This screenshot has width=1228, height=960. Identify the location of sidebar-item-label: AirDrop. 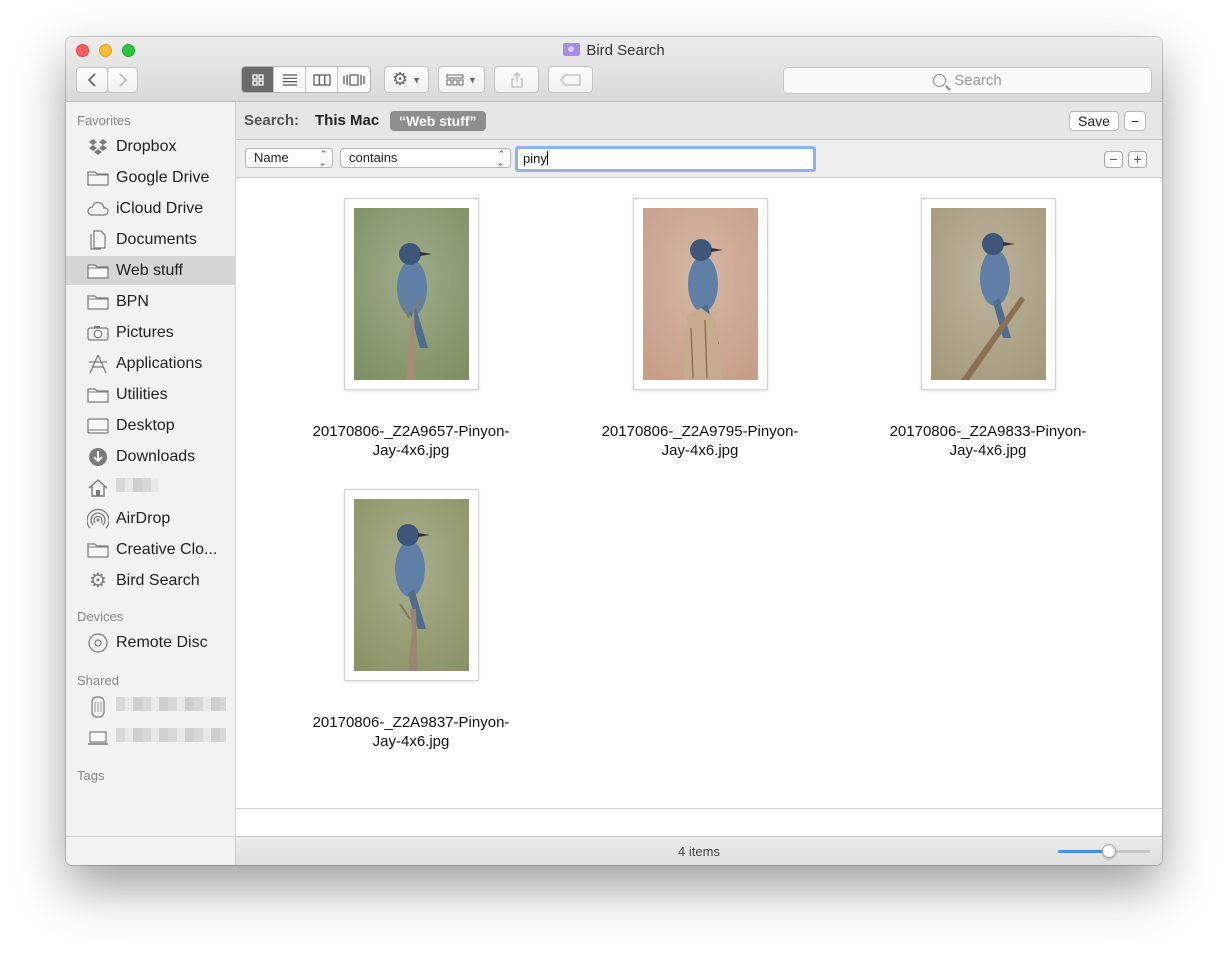
(143, 518).